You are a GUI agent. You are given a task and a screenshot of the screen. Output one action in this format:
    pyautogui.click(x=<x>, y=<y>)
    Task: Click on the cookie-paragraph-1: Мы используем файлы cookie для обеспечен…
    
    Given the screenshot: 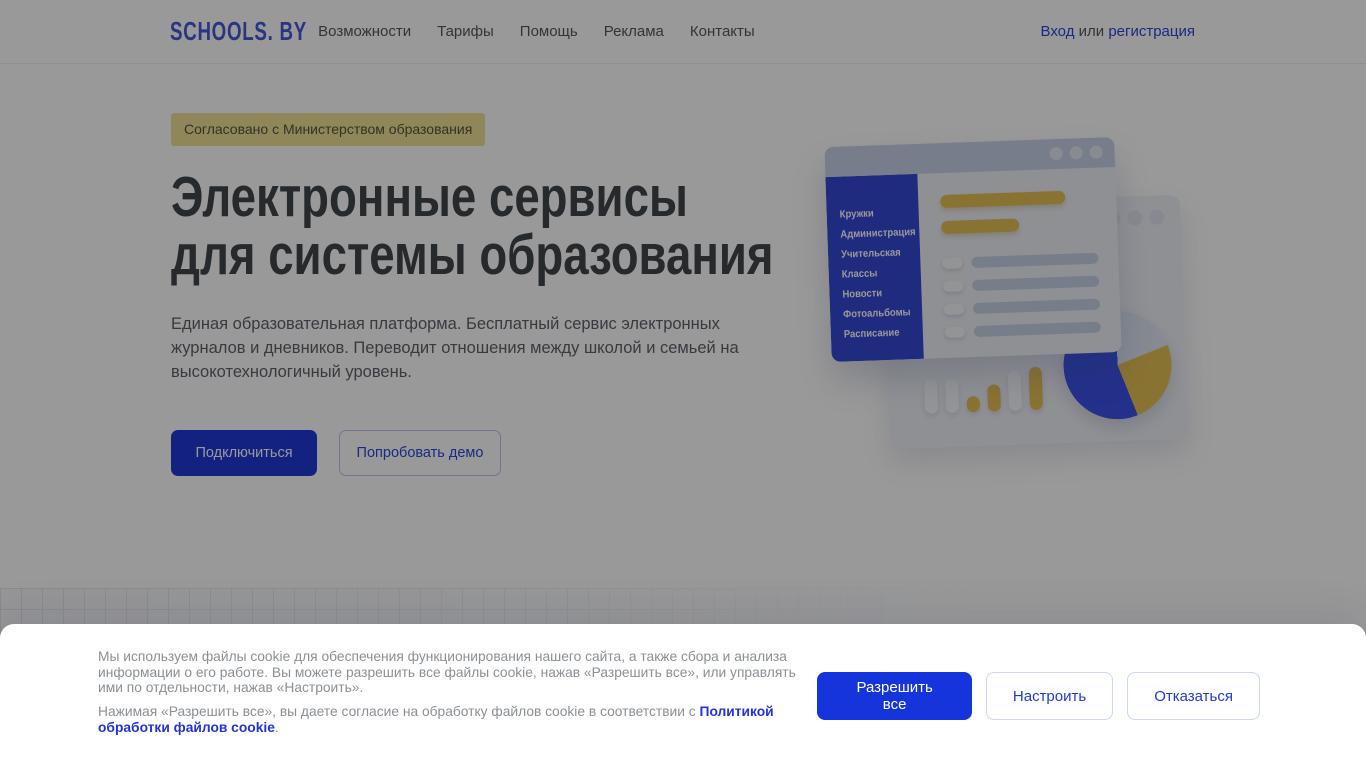 What is the action you would take?
    pyautogui.click(x=447, y=672)
    